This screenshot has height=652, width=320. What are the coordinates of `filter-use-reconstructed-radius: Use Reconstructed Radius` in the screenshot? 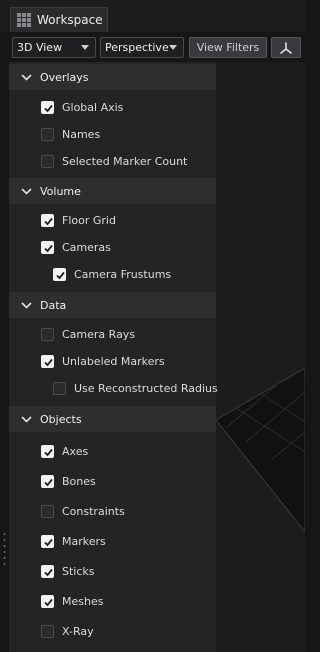 It's located at (135, 388).